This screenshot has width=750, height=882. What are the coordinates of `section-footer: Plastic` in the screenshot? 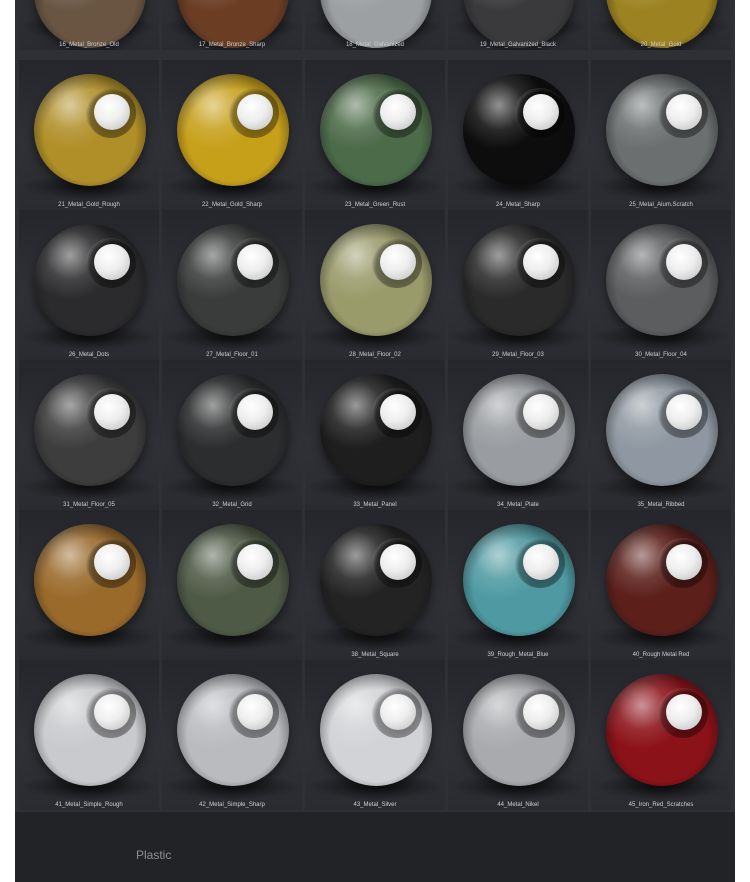 It's located at (375, 847).